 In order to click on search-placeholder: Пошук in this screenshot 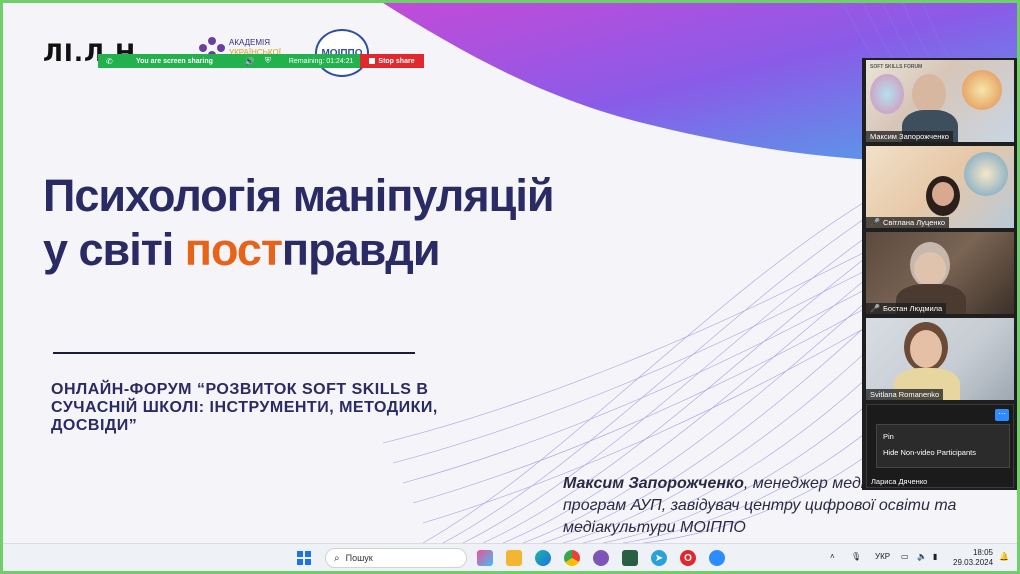, I will do `click(359, 558)`.